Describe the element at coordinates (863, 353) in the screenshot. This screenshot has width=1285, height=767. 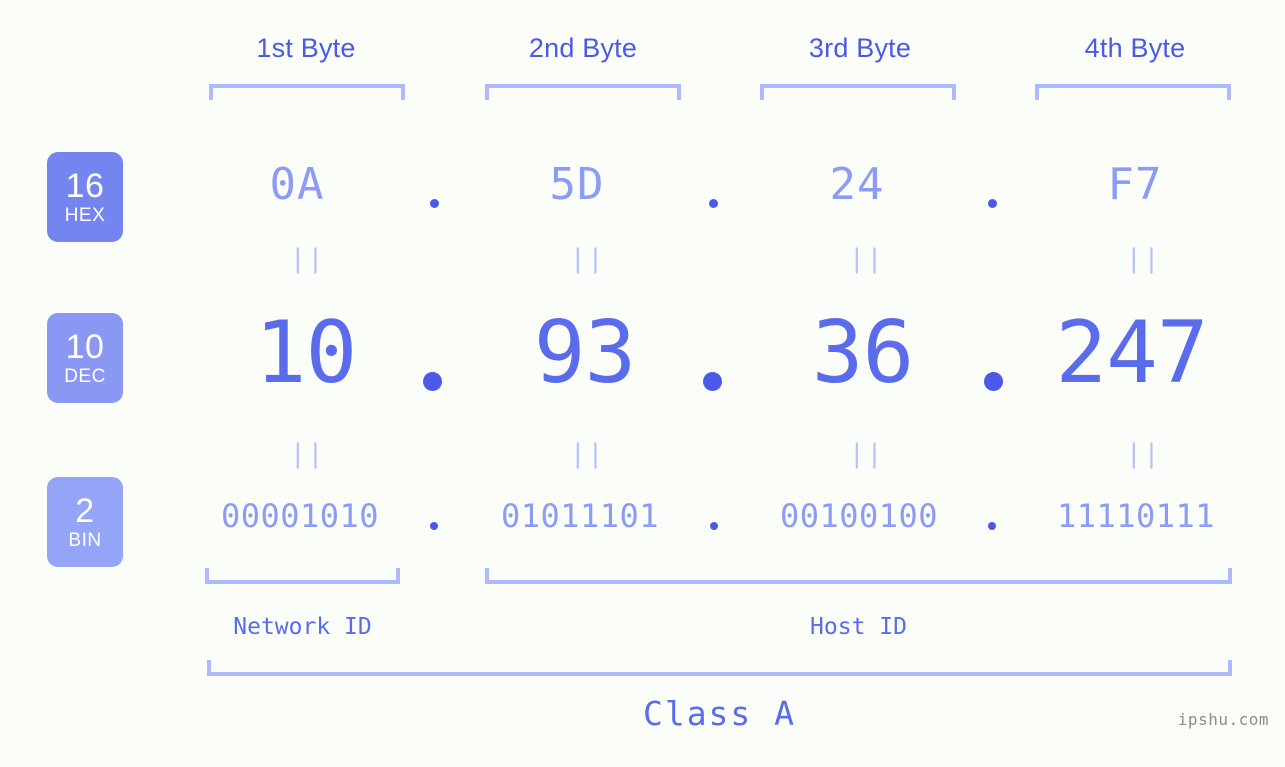
I see `dec-byte-3: 36` at that location.